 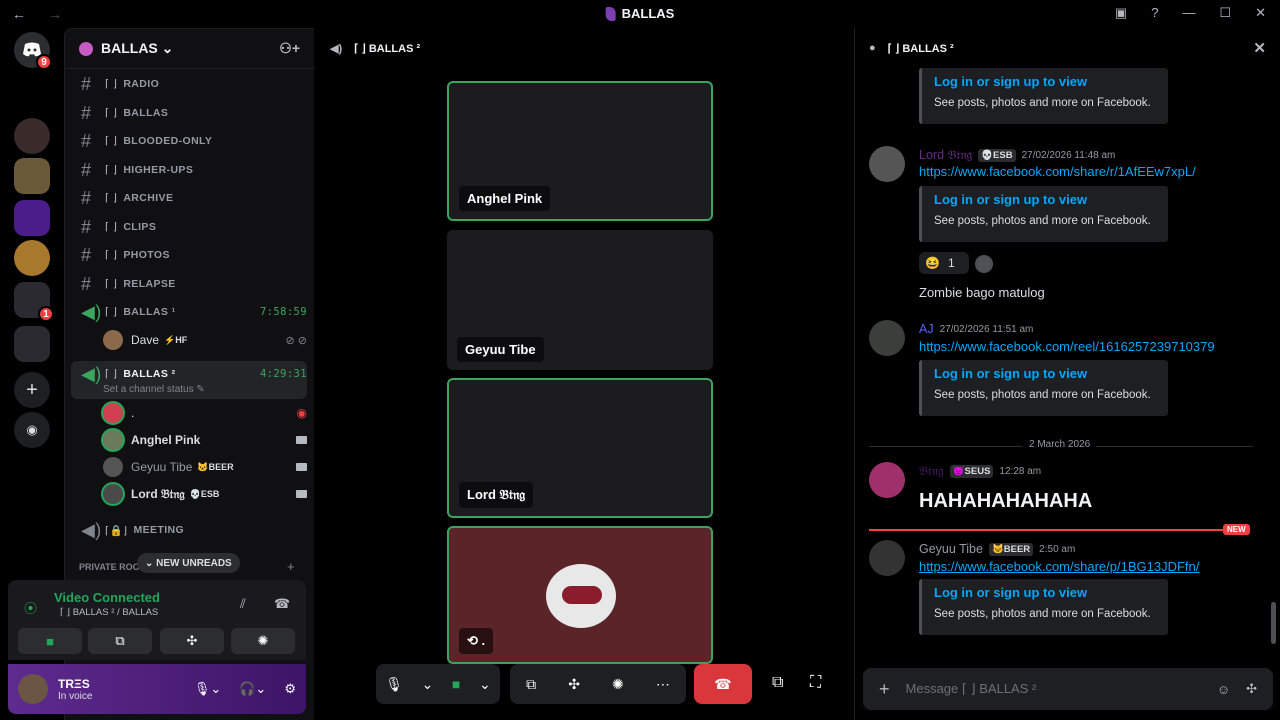 I want to click on channel-ballas: # ⌈ ⌋ BALLAS, so click(x=190, y=113).